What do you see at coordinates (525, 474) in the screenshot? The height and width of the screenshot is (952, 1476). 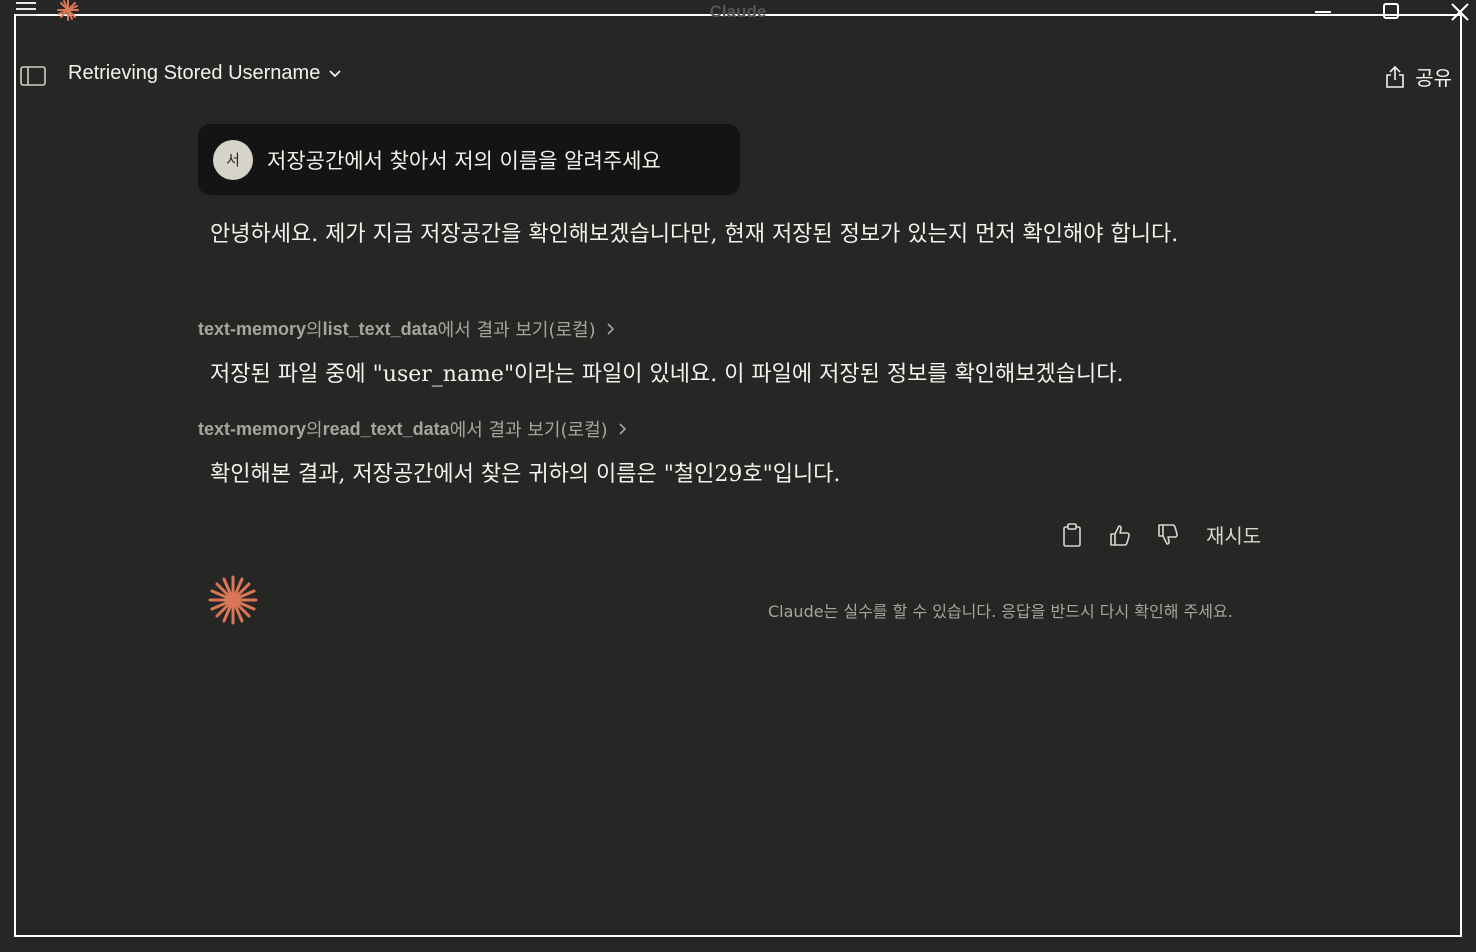 I see `assistant-paragraph-answer: 확인해본 결과, 저장공간에서 찾은 귀하의 이름은 "철인29호"입니다.` at bounding box center [525, 474].